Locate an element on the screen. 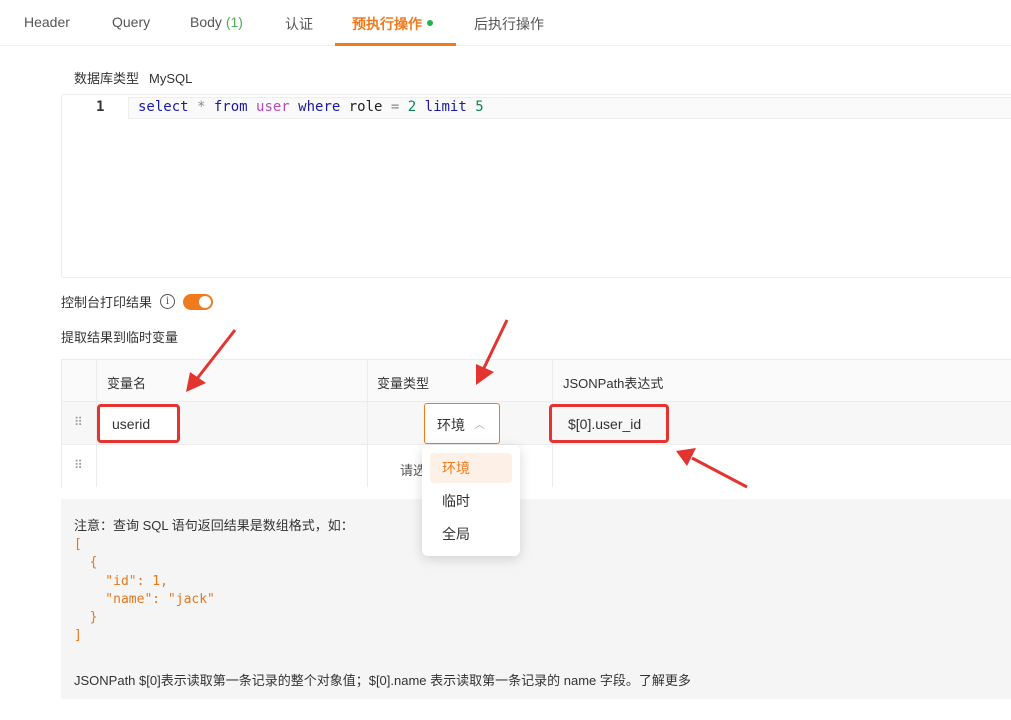  dropdown-option-global: 全局 is located at coordinates (471, 534).